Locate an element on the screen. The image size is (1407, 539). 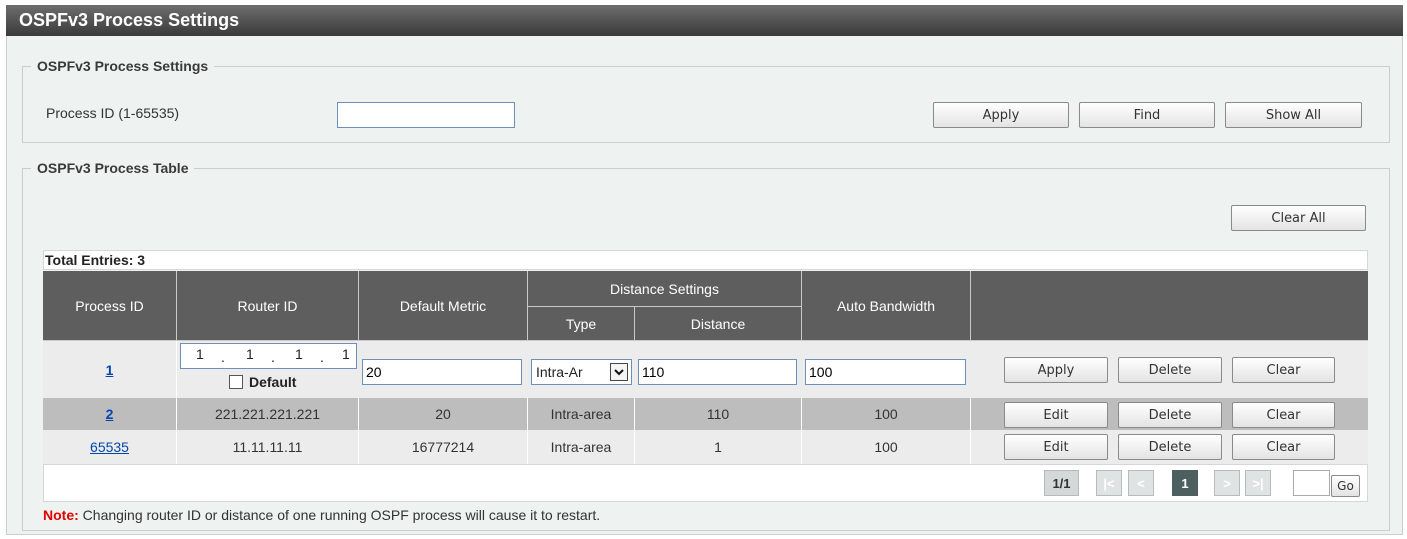
note-prefix: Note: is located at coordinates (61, 515).